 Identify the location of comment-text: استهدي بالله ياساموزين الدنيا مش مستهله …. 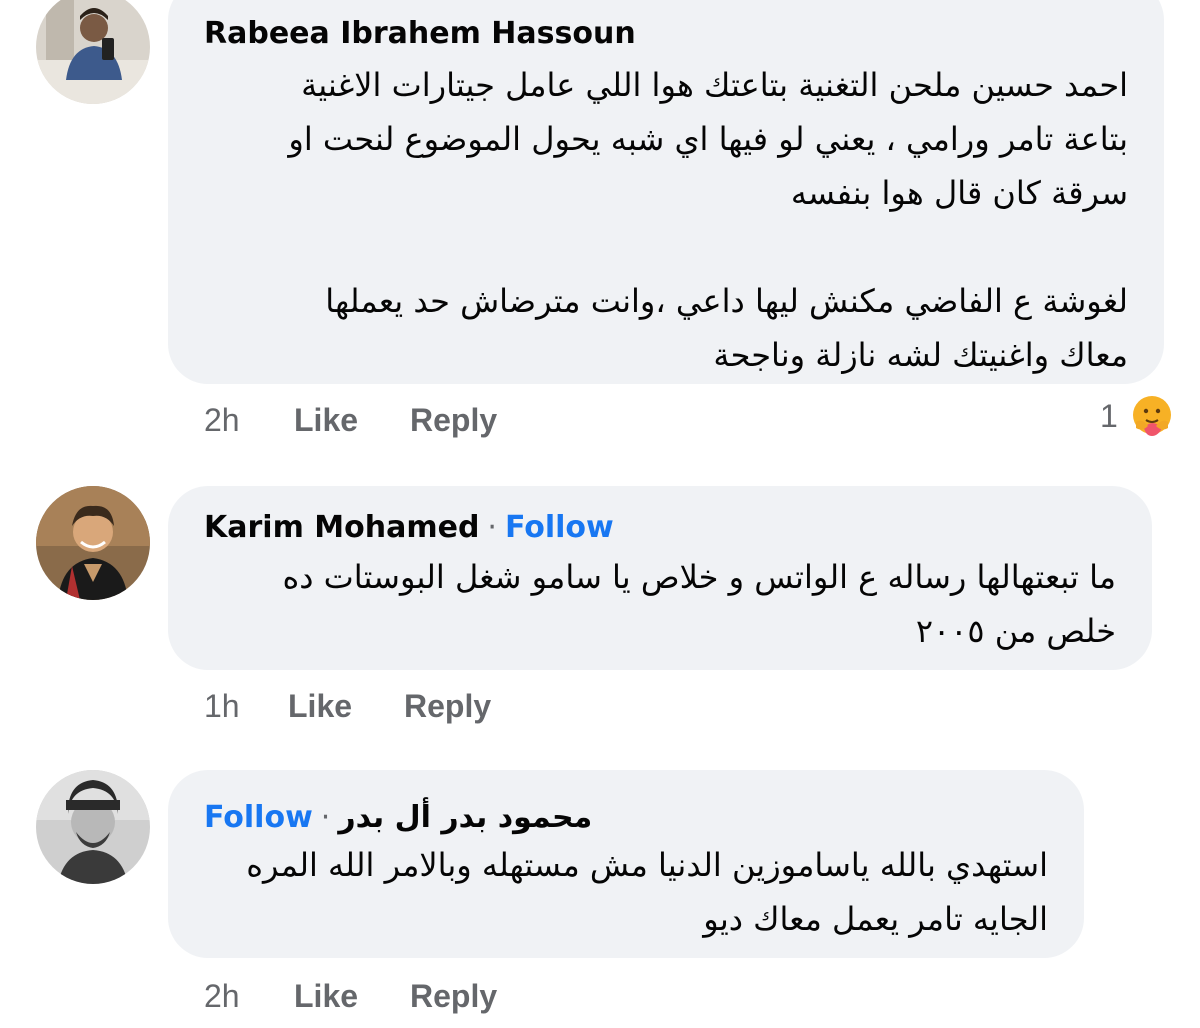
(647, 892).